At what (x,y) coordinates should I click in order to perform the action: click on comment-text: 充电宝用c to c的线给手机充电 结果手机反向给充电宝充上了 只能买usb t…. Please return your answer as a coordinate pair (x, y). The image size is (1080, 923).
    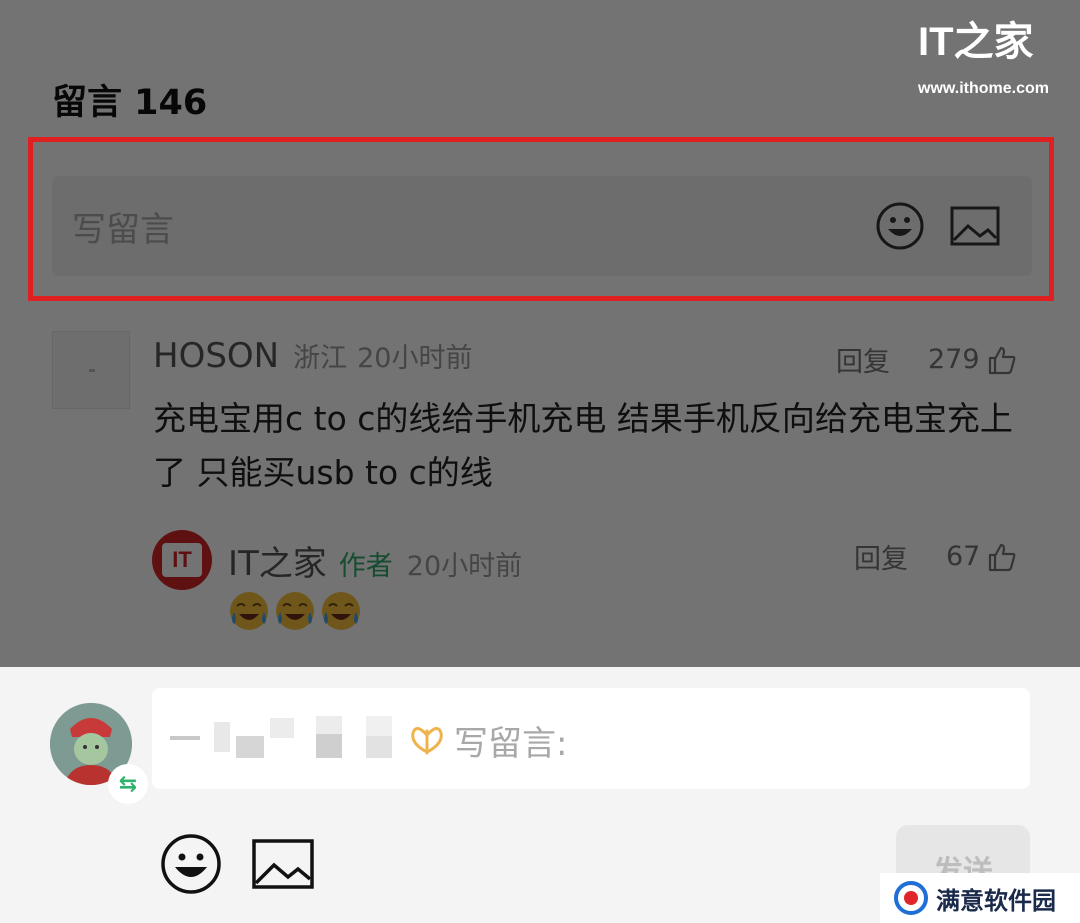
    Looking at the image, I should click on (583, 445).